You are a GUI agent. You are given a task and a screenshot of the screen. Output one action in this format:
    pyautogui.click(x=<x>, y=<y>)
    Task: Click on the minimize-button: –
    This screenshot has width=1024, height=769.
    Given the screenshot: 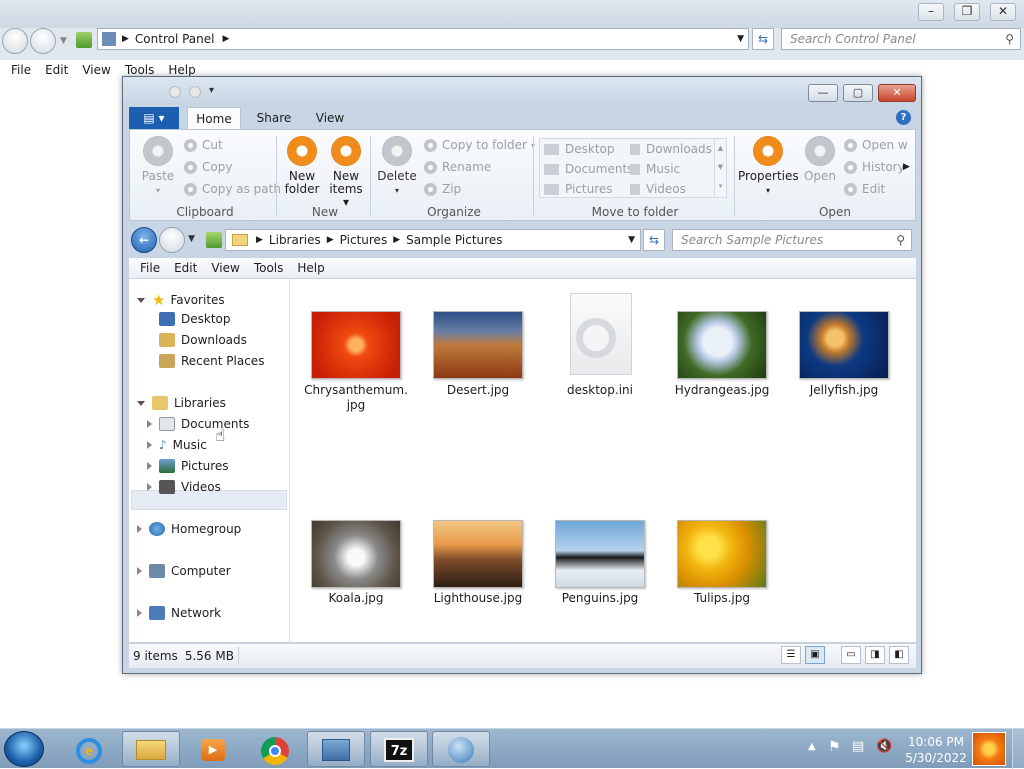 What is the action you would take?
    pyautogui.click(x=931, y=12)
    